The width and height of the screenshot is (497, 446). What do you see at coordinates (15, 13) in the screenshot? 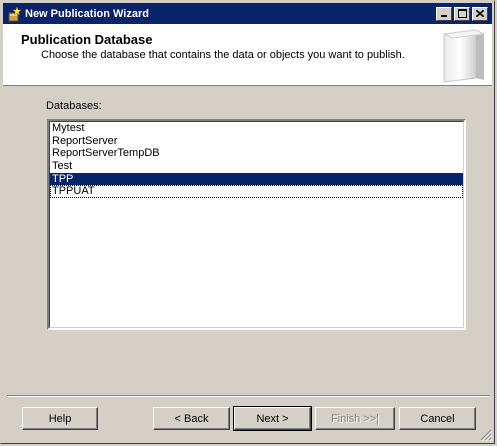
I see `wizard-icon` at bounding box center [15, 13].